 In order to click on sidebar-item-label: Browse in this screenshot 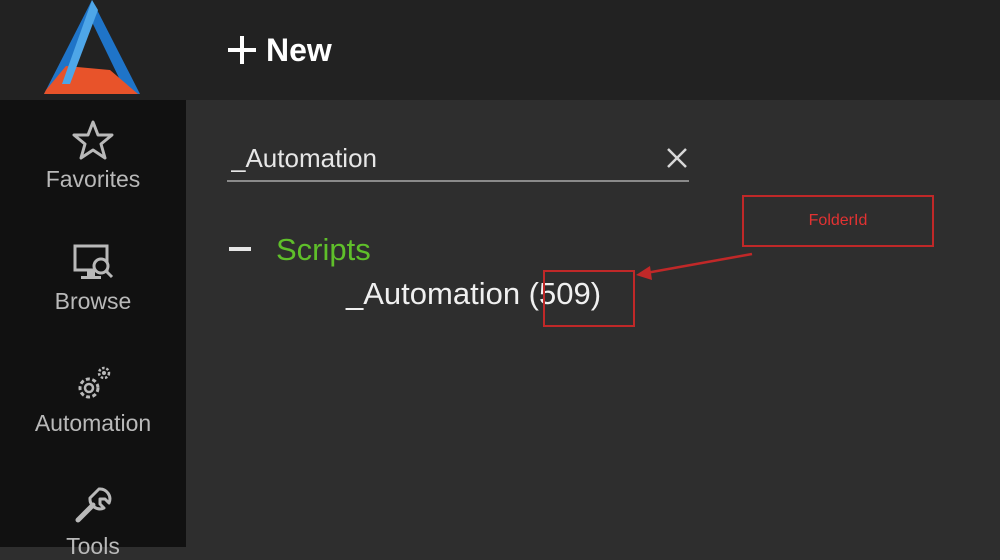, I will do `click(93, 301)`.